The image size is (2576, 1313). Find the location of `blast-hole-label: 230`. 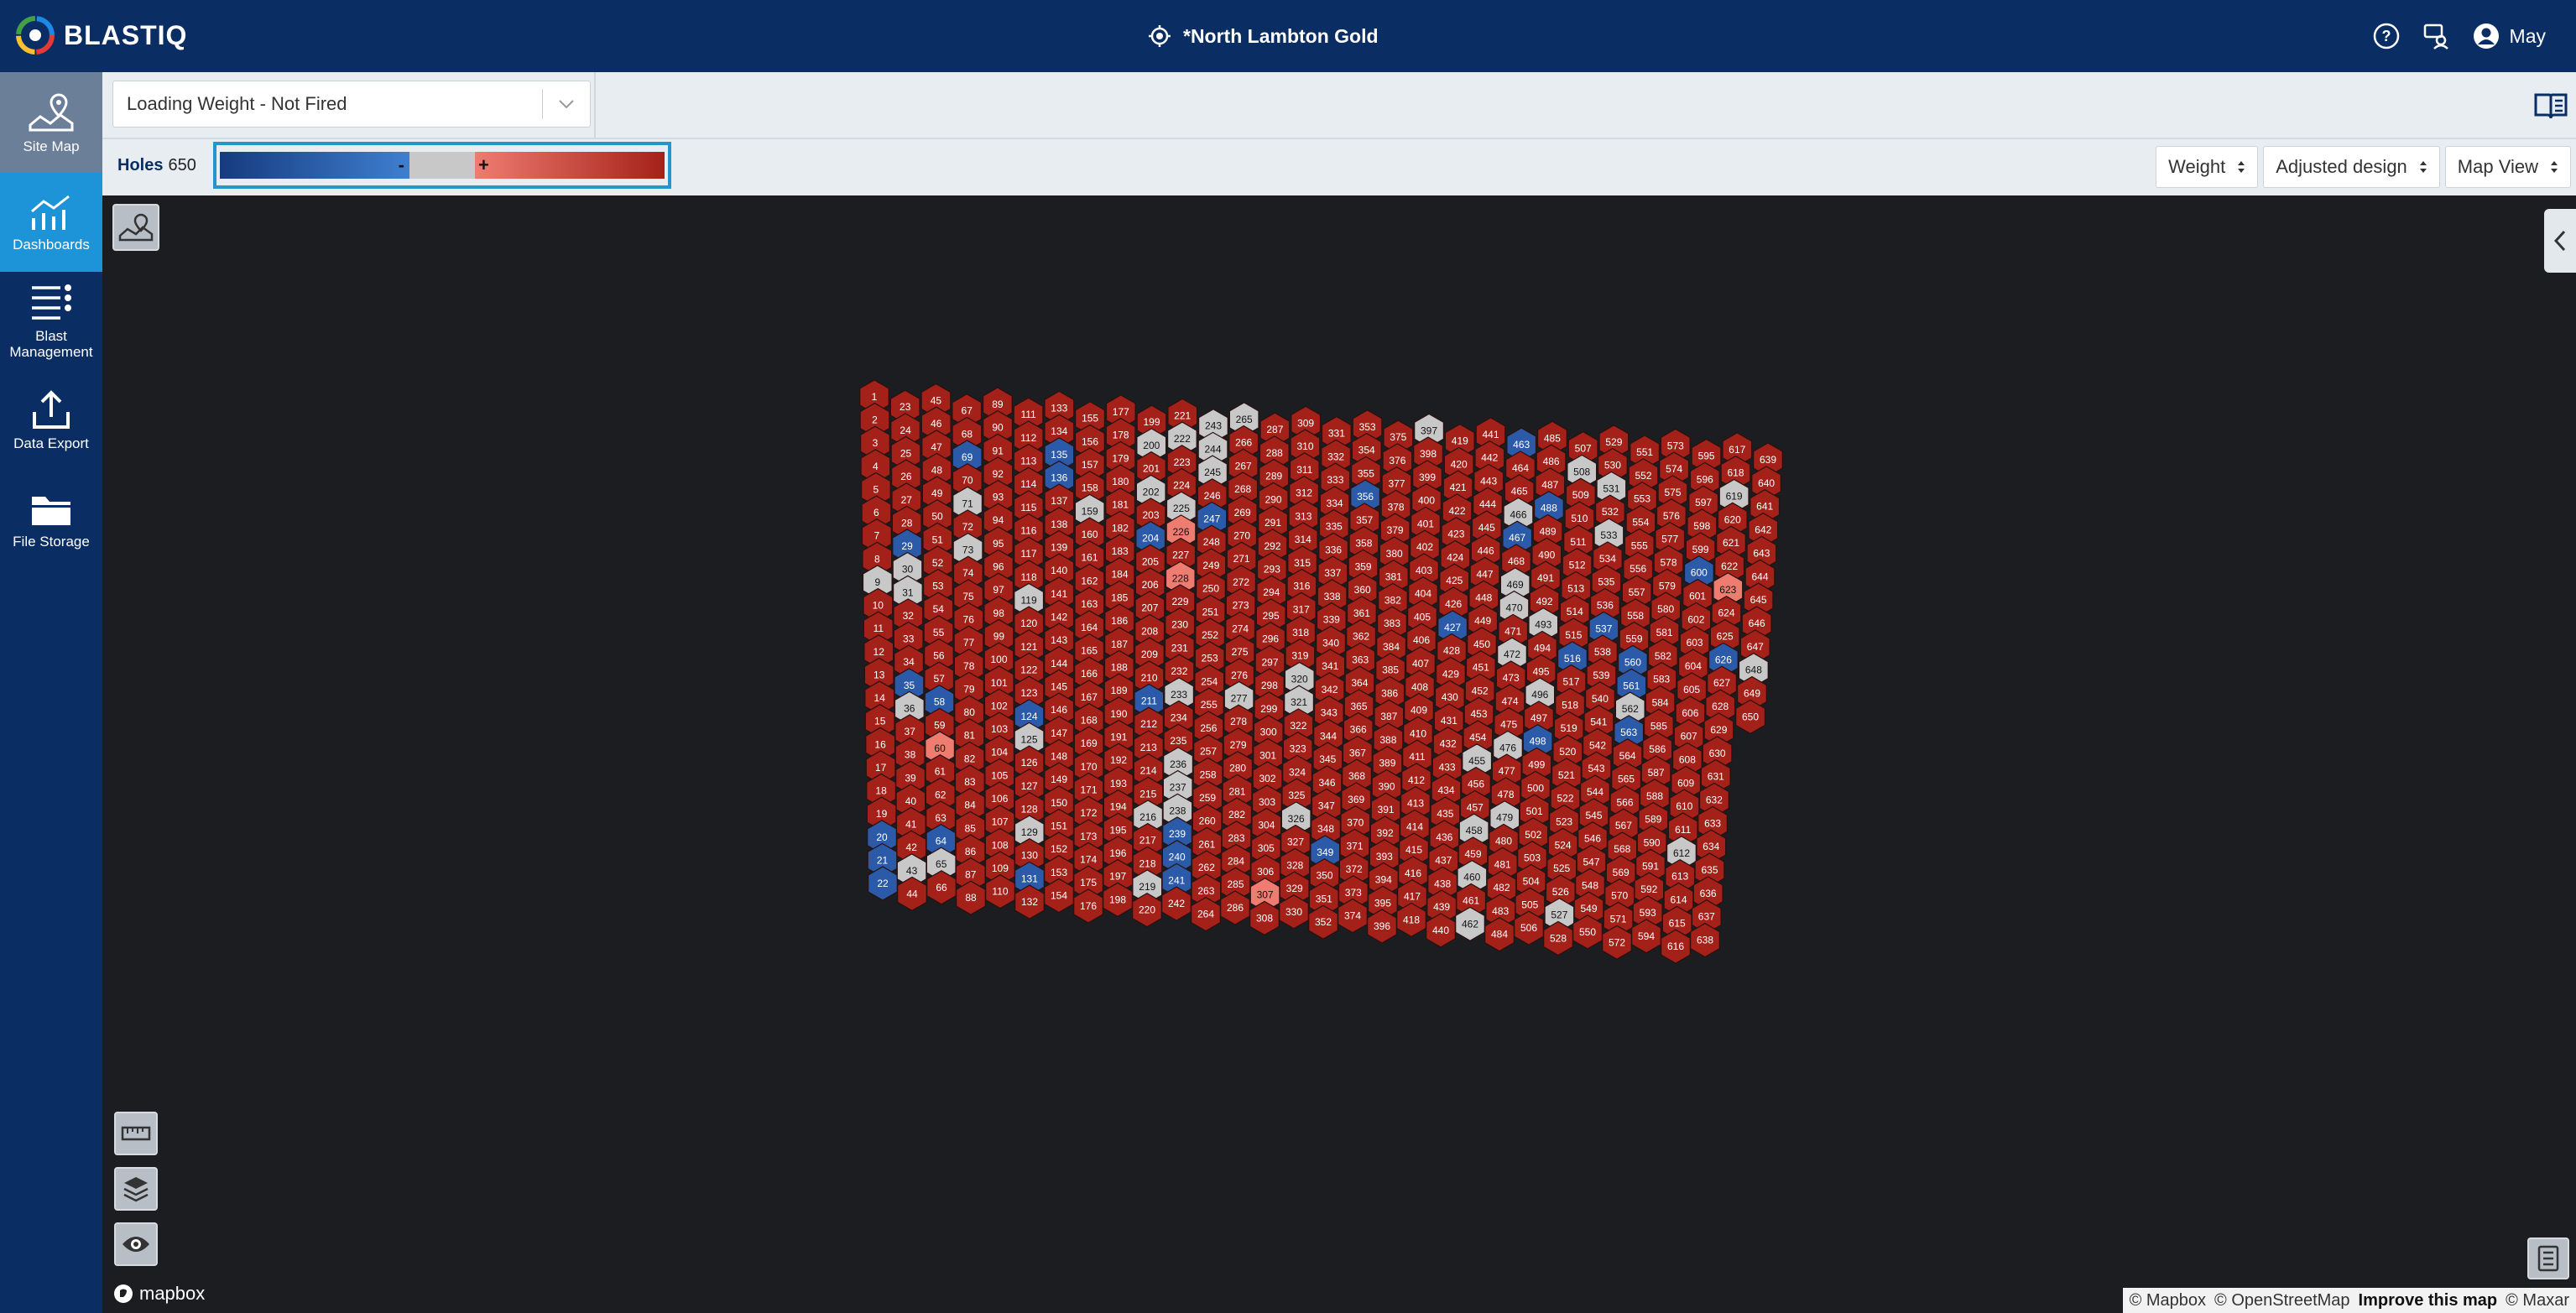

blast-hole-label: 230 is located at coordinates (1179, 625).